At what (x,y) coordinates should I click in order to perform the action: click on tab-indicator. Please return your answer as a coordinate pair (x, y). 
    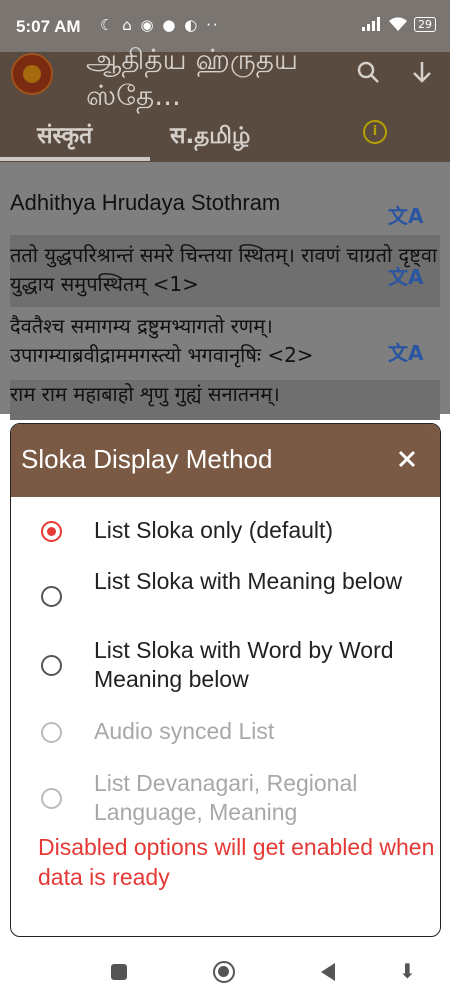
    Looking at the image, I should click on (75, 159).